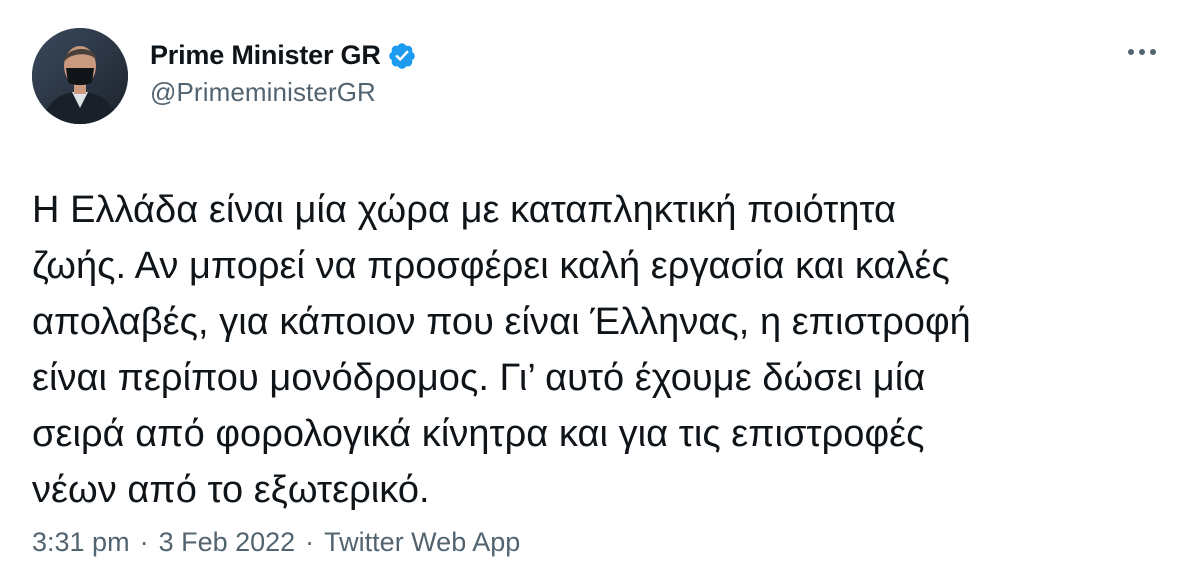 Image resolution: width=1190 pixels, height=581 pixels. Describe the element at coordinates (227, 542) in the screenshot. I see `tweet-date: 3 Feb 2022` at that location.